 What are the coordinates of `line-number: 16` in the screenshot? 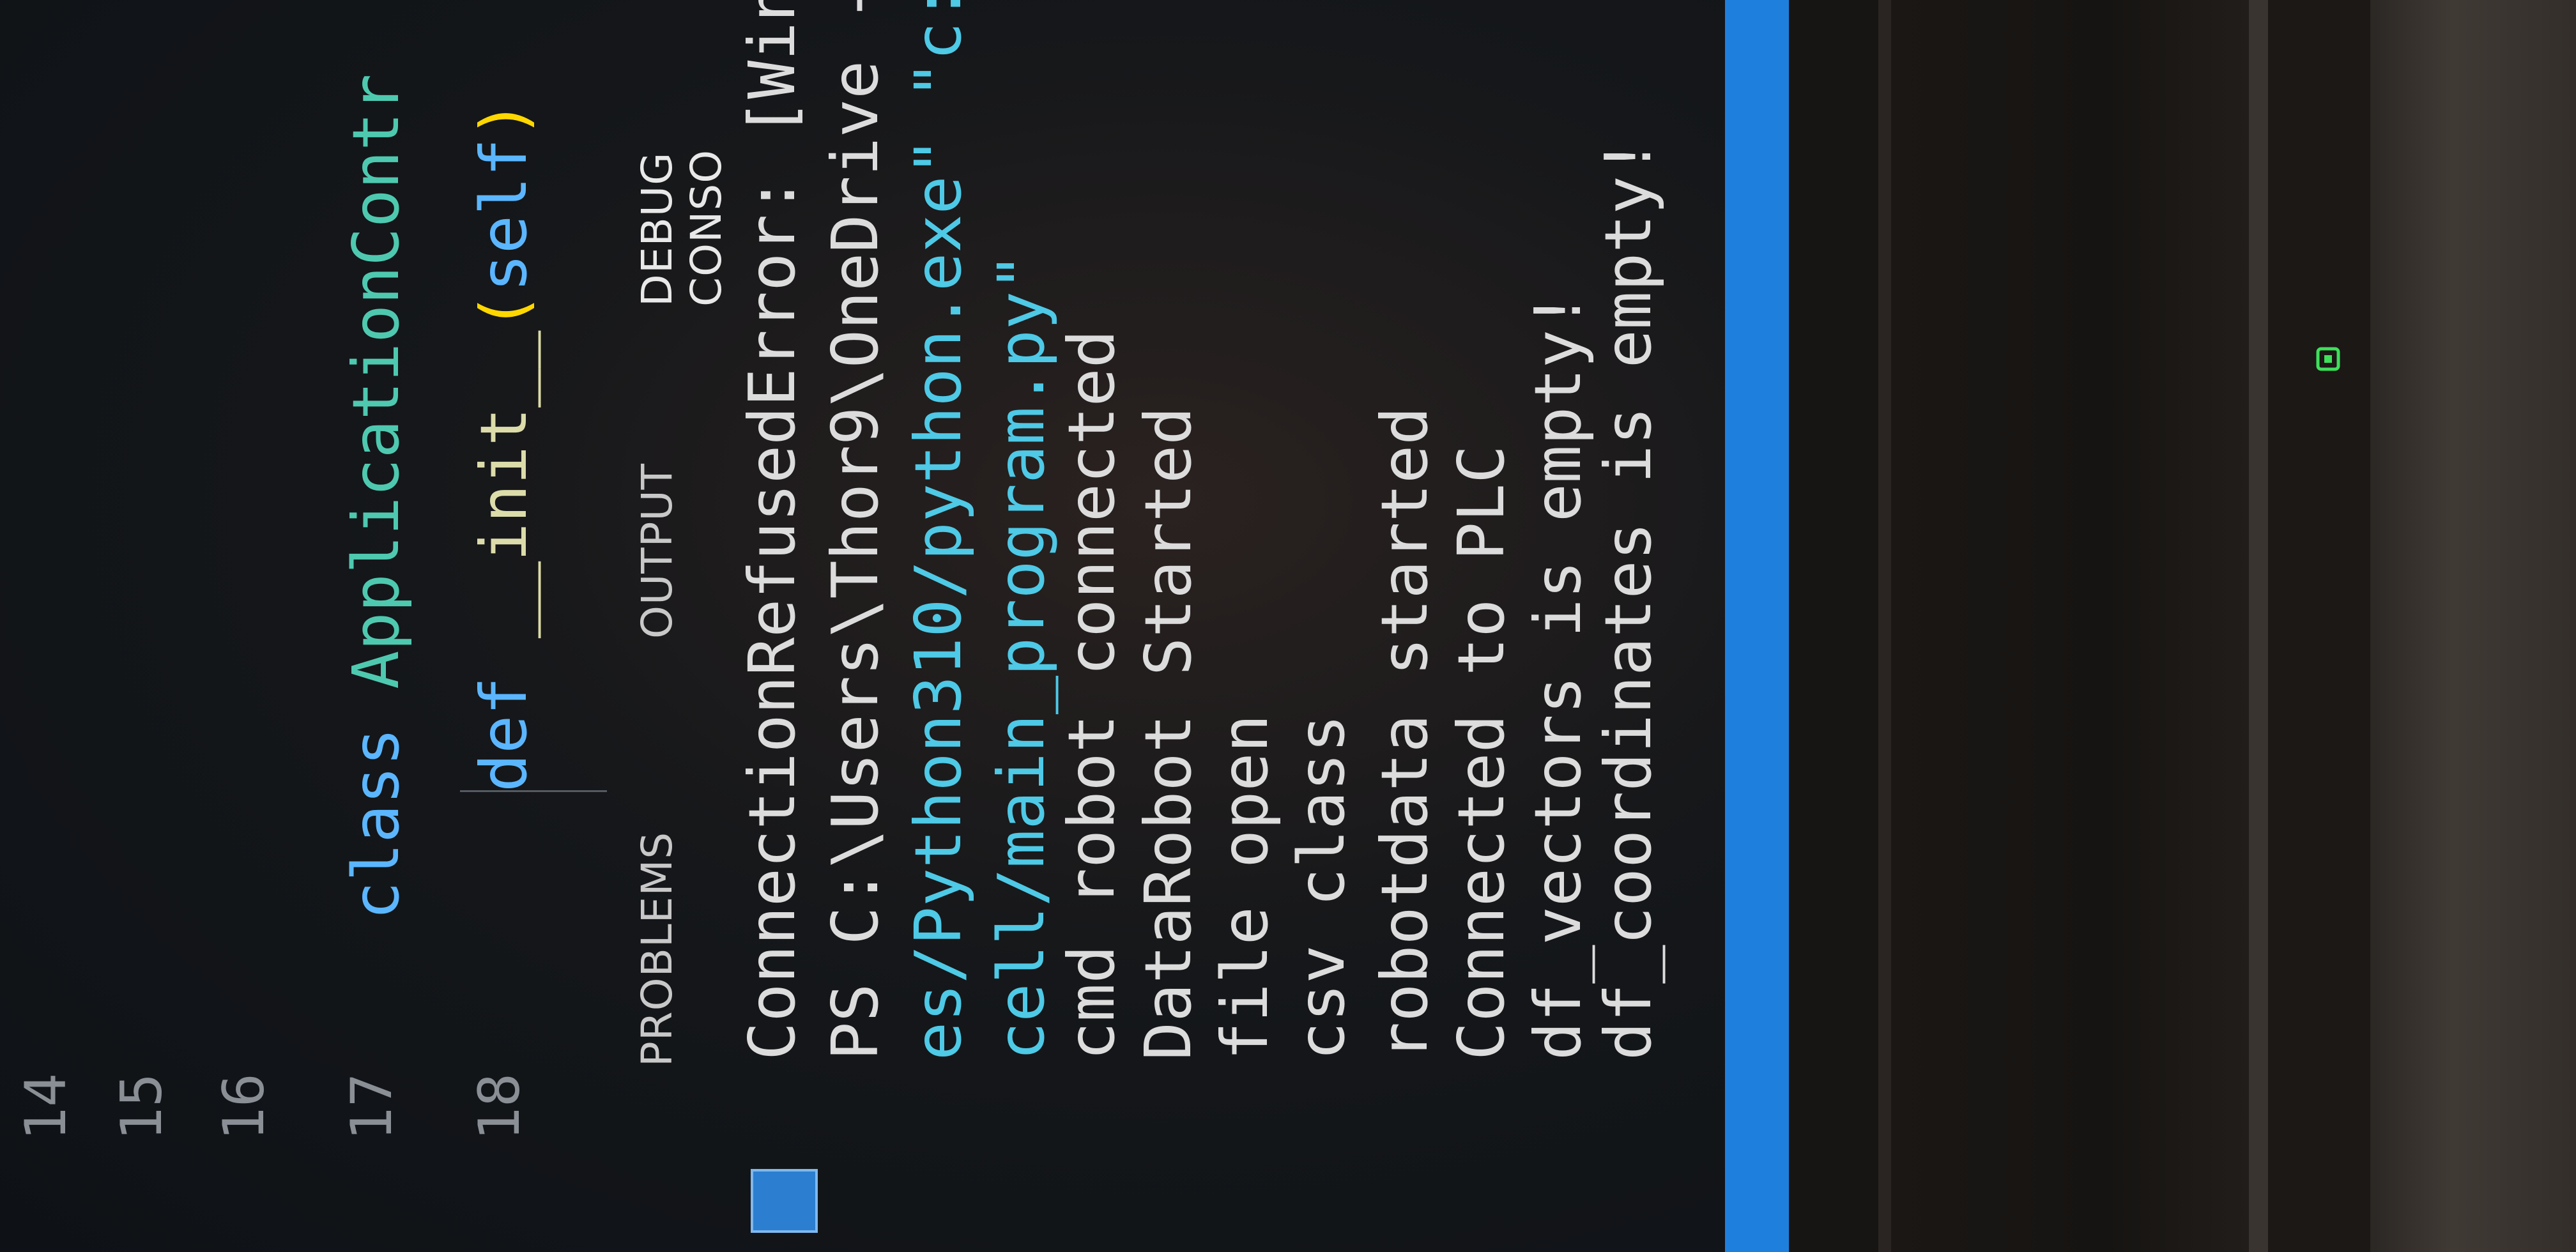 It's located at (244, 1107).